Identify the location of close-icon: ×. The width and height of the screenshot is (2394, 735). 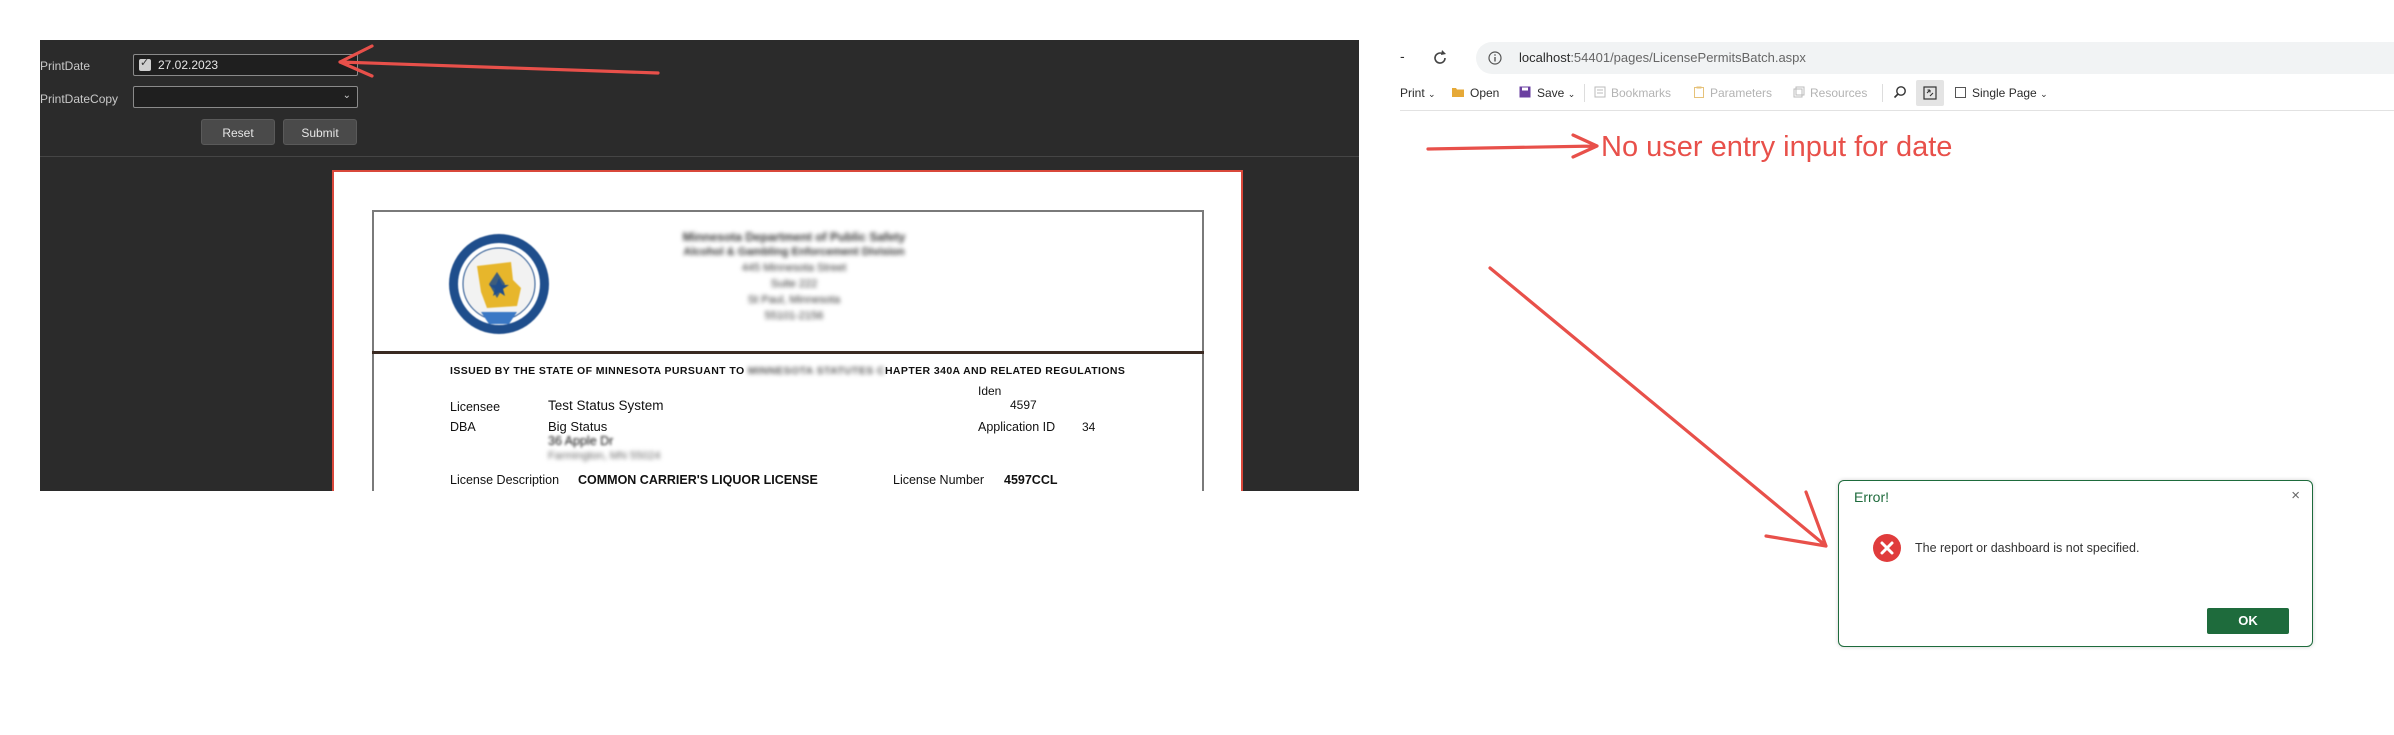
(2295, 495).